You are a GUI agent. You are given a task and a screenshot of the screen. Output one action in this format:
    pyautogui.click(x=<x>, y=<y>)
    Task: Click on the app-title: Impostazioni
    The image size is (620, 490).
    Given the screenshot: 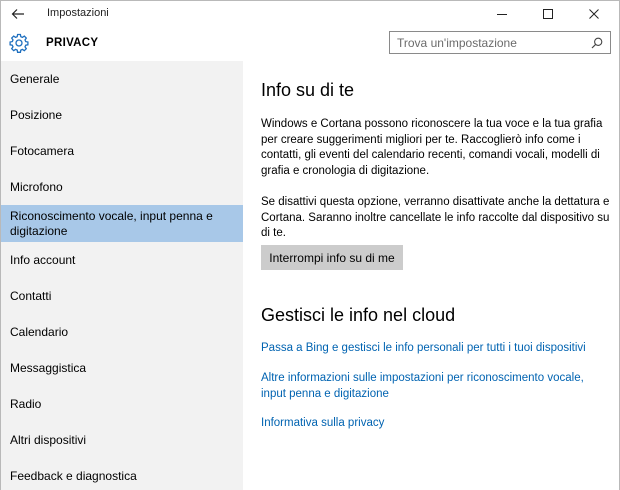 What is the action you would take?
    pyautogui.click(x=78, y=13)
    